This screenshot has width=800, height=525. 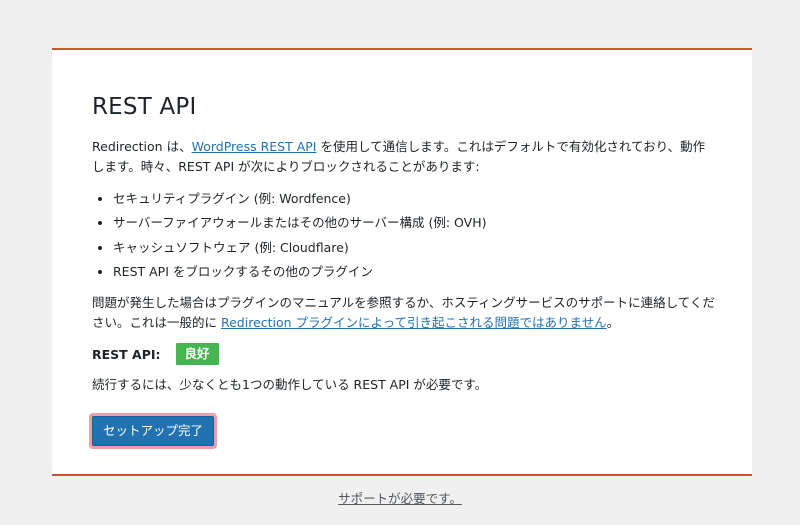 I want to click on rest-api-status-row: REST API: 良好, so click(x=155, y=354).